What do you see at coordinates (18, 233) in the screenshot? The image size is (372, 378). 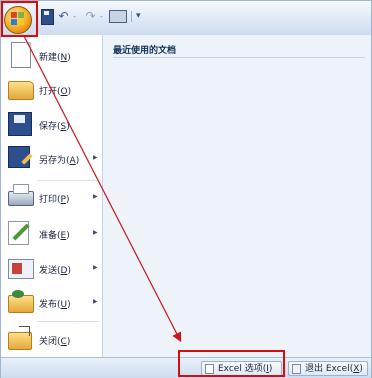 I see `prepare-icon` at bounding box center [18, 233].